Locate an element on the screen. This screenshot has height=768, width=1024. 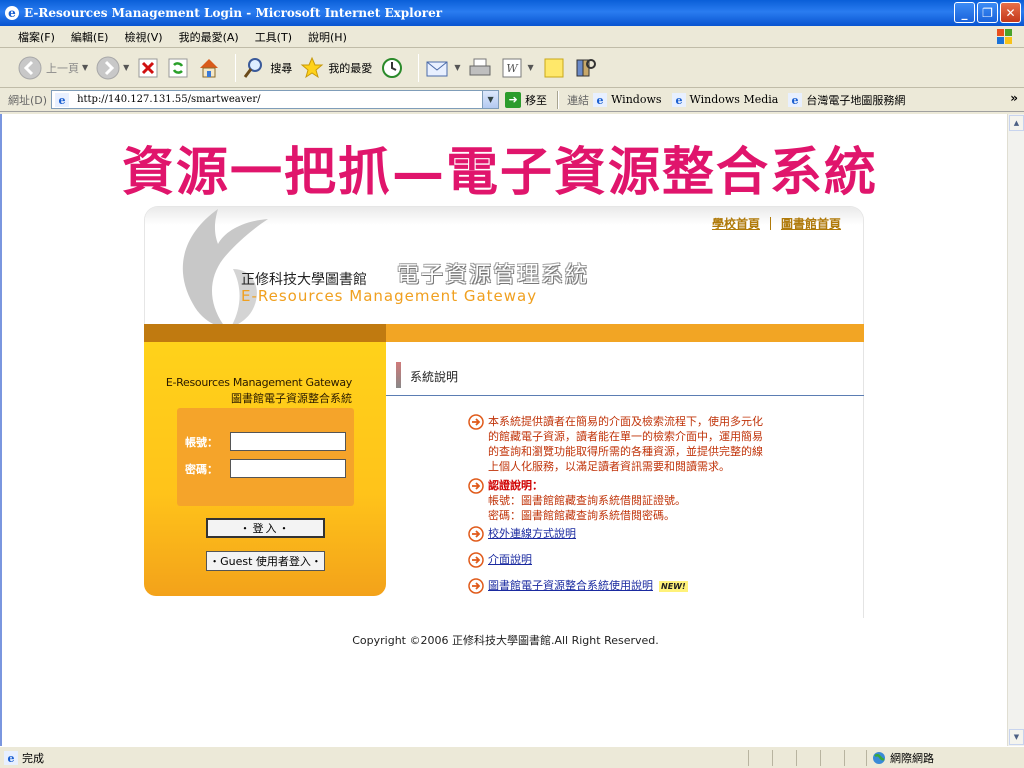
back-arrow-icon is located at coordinates (30, 67).